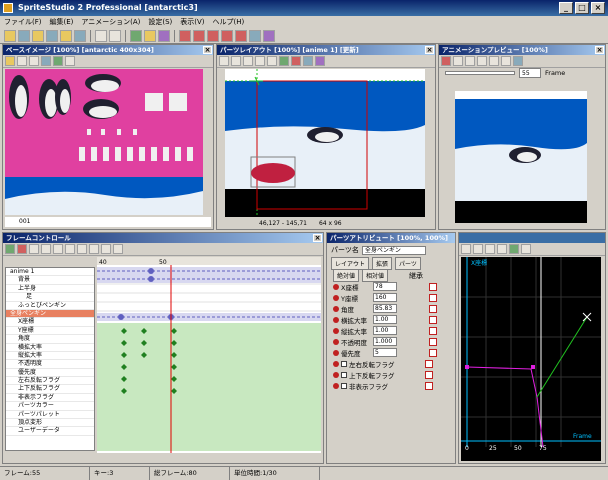 The height and width of the screenshot is (480, 608). I want to click on window6-icon, so click(255, 36).